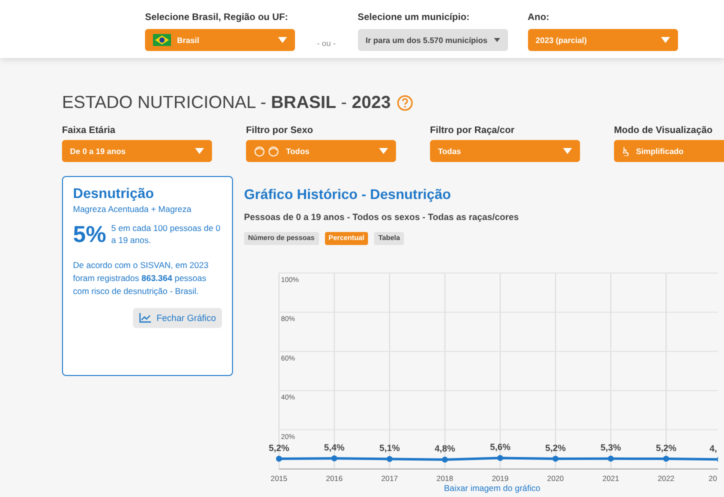  Describe the element at coordinates (414, 17) in the screenshot. I see `field-label: Selecione um município:` at that location.